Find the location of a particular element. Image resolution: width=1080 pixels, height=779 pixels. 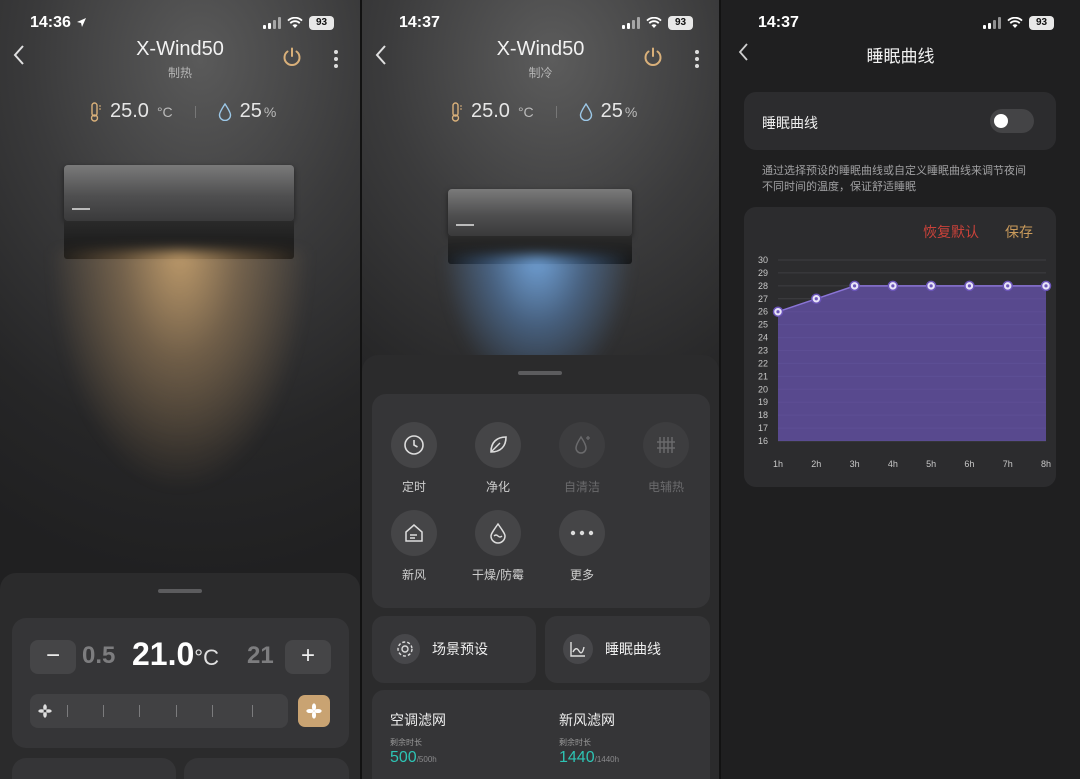

fan-auto-button is located at coordinates (314, 711).